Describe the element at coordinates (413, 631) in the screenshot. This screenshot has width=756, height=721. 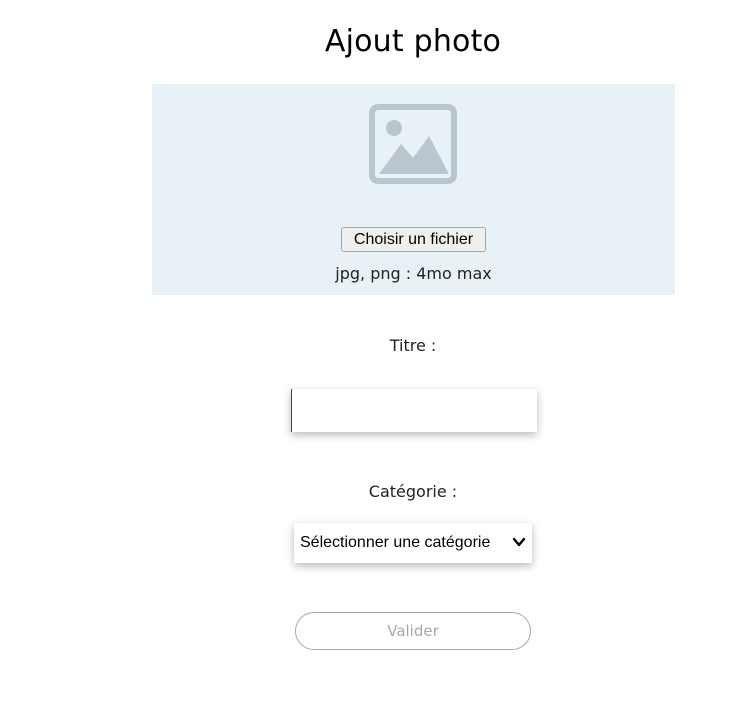
I see `submit-button: Valider` at that location.